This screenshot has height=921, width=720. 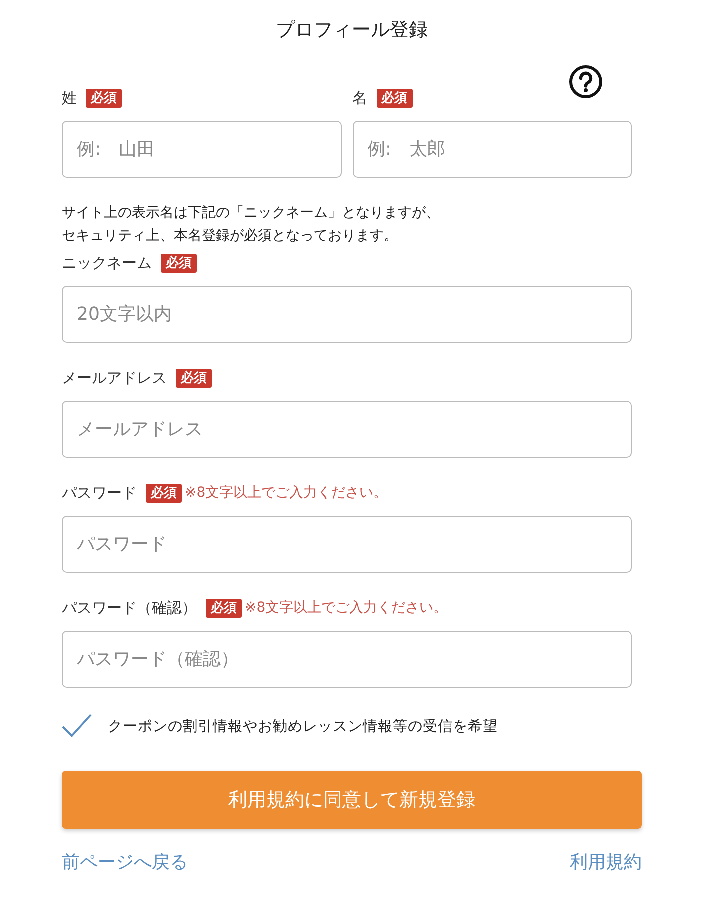 What do you see at coordinates (347, 659) in the screenshot?
I see `input-field: パスワード（確認）` at bounding box center [347, 659].